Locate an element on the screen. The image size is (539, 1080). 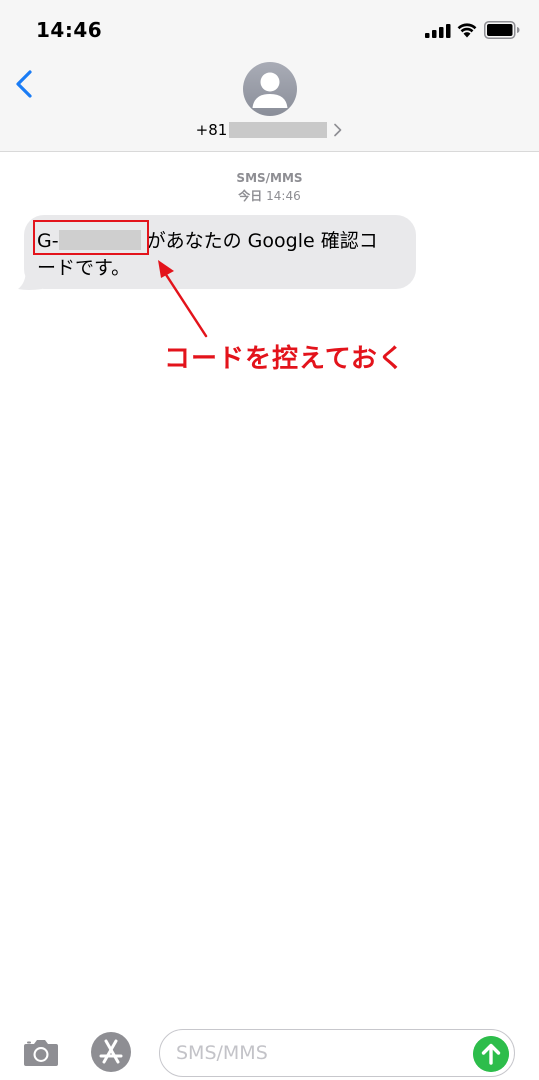
avatar is located at coordinates (270, 89).